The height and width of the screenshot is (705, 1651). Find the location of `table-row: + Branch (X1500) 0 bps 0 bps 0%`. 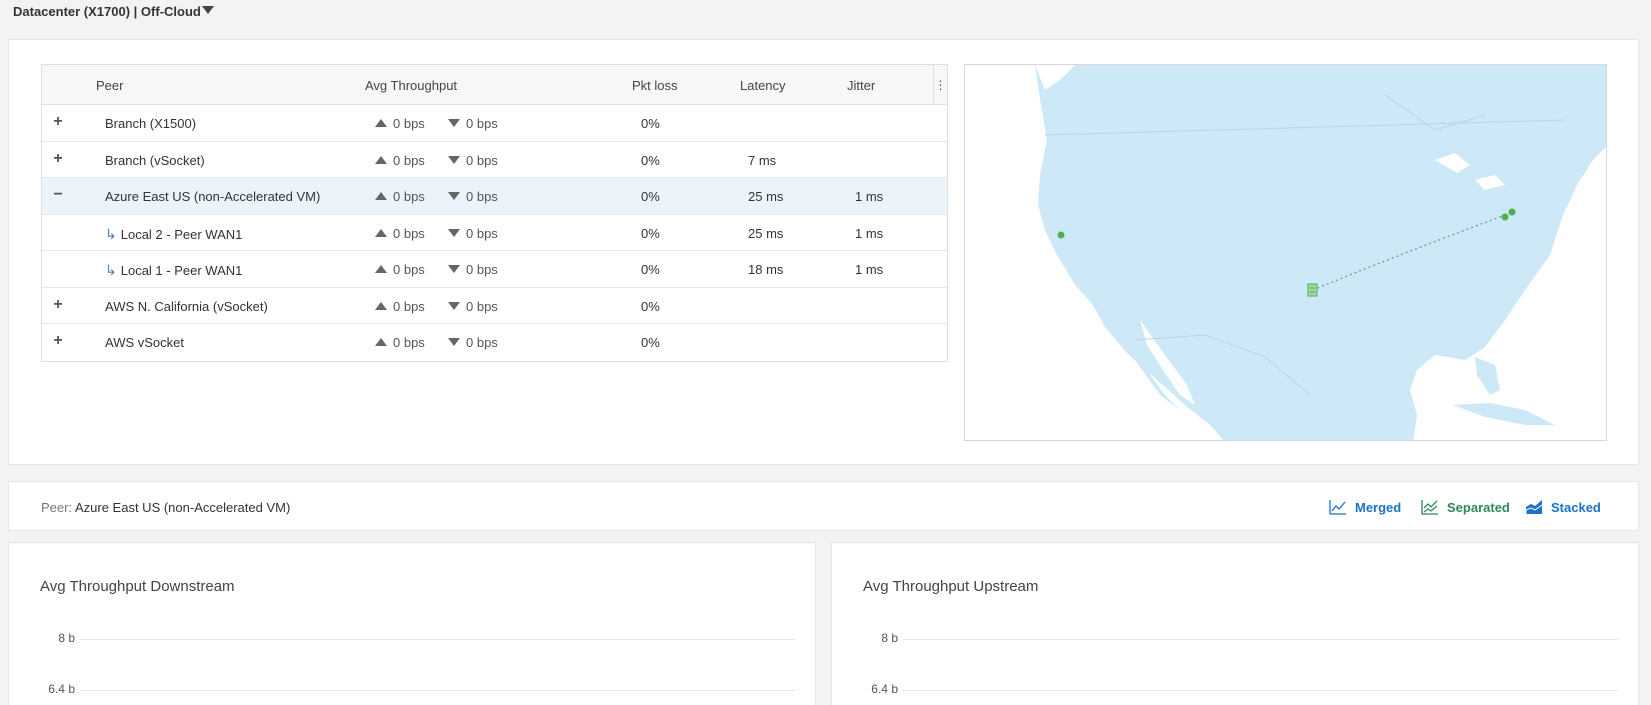

table-row: + Branch (X1500) 0 bps 0 bps 0% is located at coordinates (494, 123).